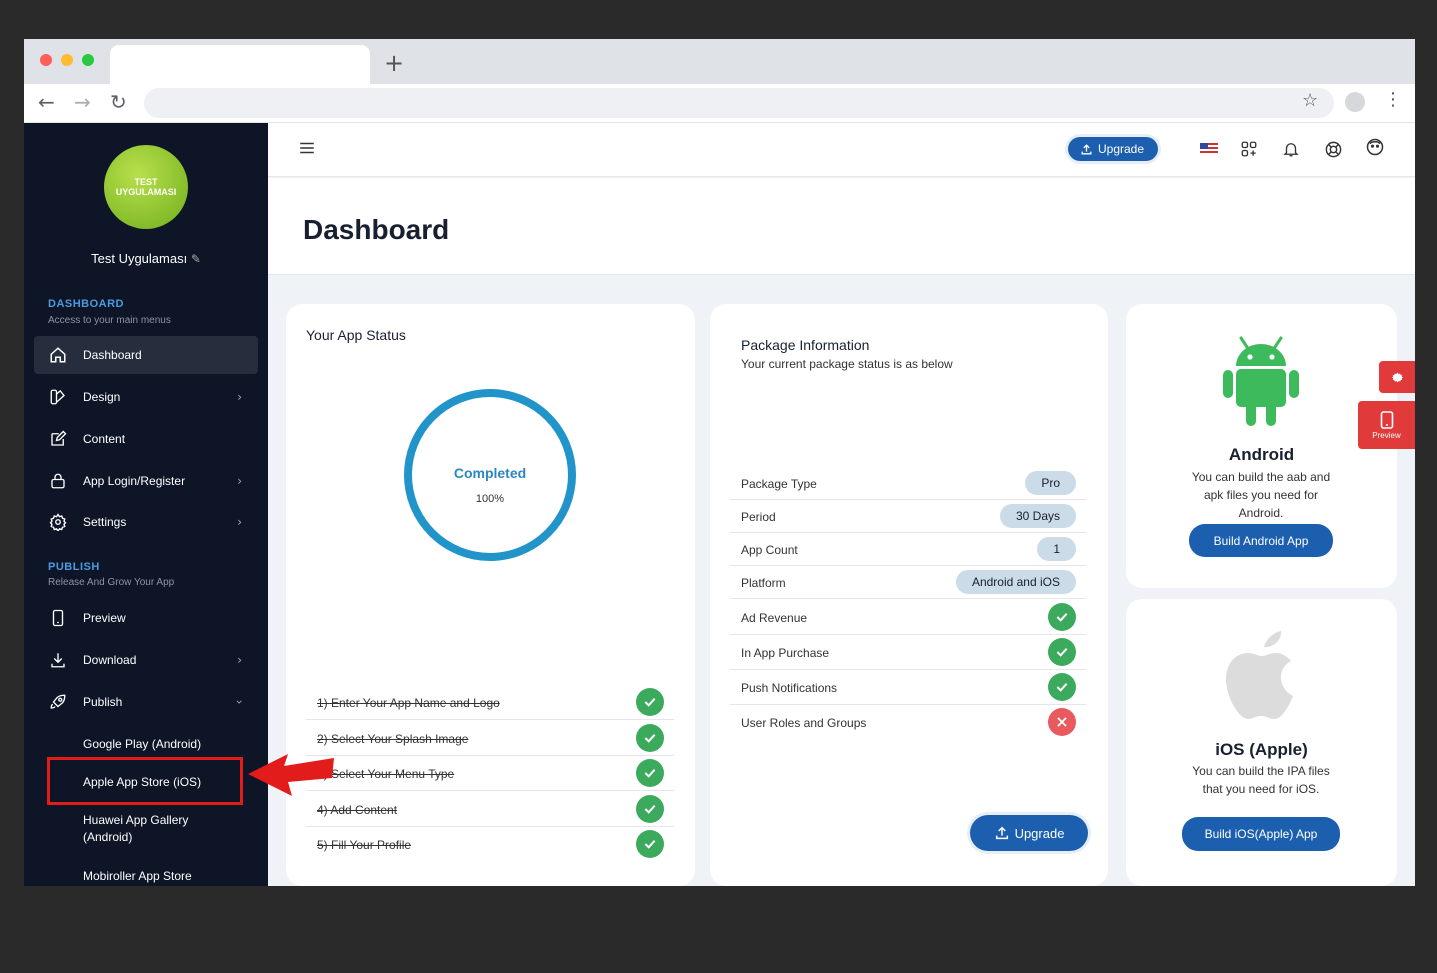  I want to click on reload-icon: ↻, so click(118, 102).